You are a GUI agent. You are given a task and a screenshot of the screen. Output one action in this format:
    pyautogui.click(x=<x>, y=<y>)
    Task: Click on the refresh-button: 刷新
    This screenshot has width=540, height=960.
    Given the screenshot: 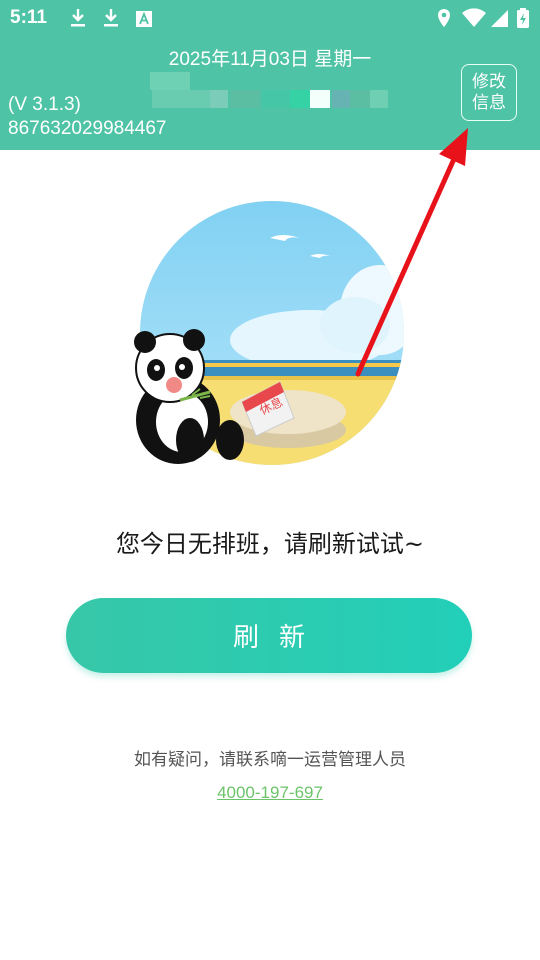 What is the action you would take?
    pyautogui.click(x=269, y=635)
    